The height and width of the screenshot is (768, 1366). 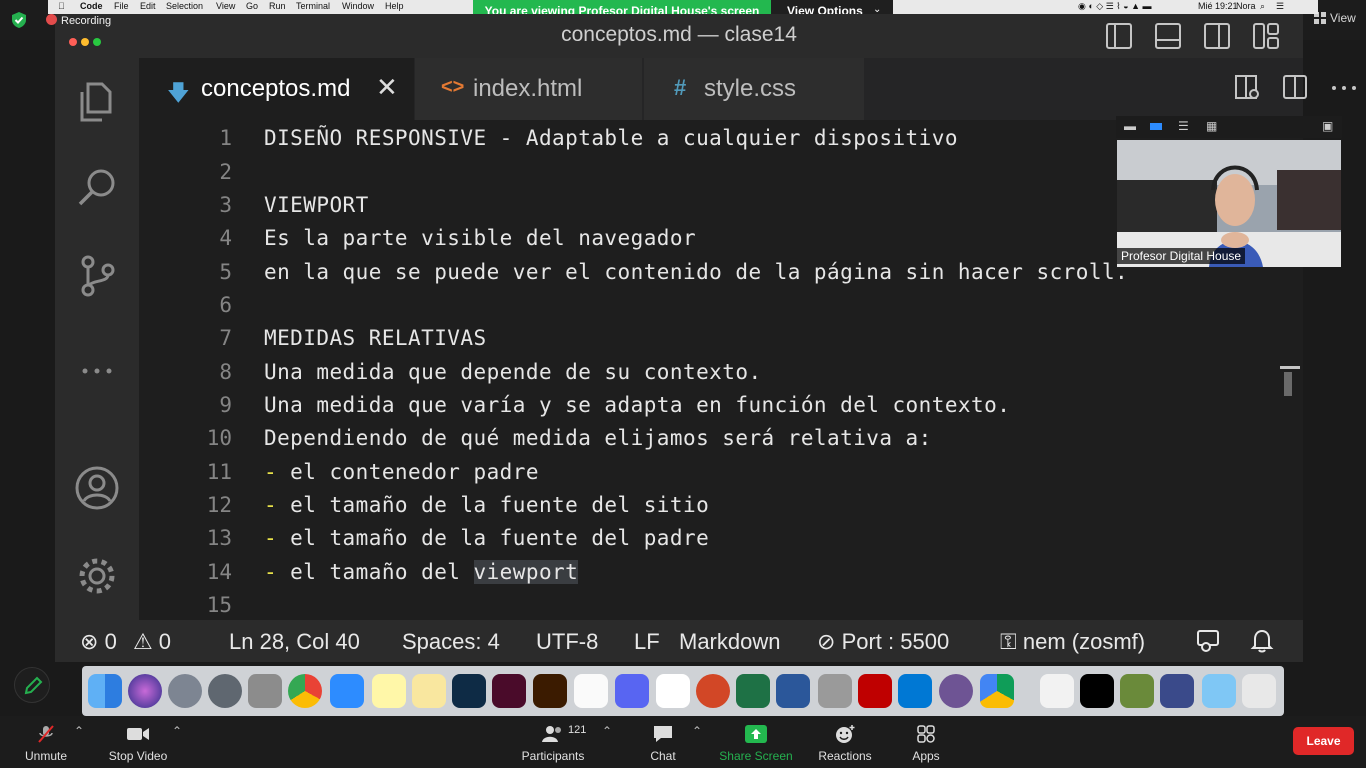 I want to click on customize-layout-icon, so click(x=1266, y=36).